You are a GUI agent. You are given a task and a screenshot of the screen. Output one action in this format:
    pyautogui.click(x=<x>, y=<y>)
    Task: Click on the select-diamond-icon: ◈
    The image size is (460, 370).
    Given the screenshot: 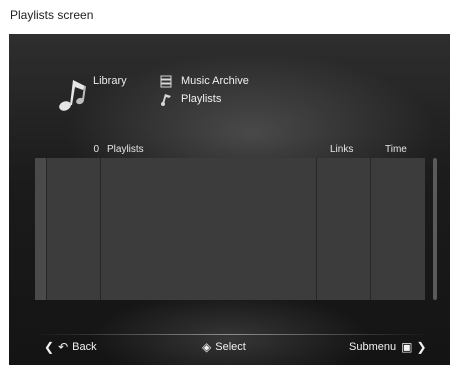 What is the action you would take?
    pyautogui.click(x=207, y=347)
    